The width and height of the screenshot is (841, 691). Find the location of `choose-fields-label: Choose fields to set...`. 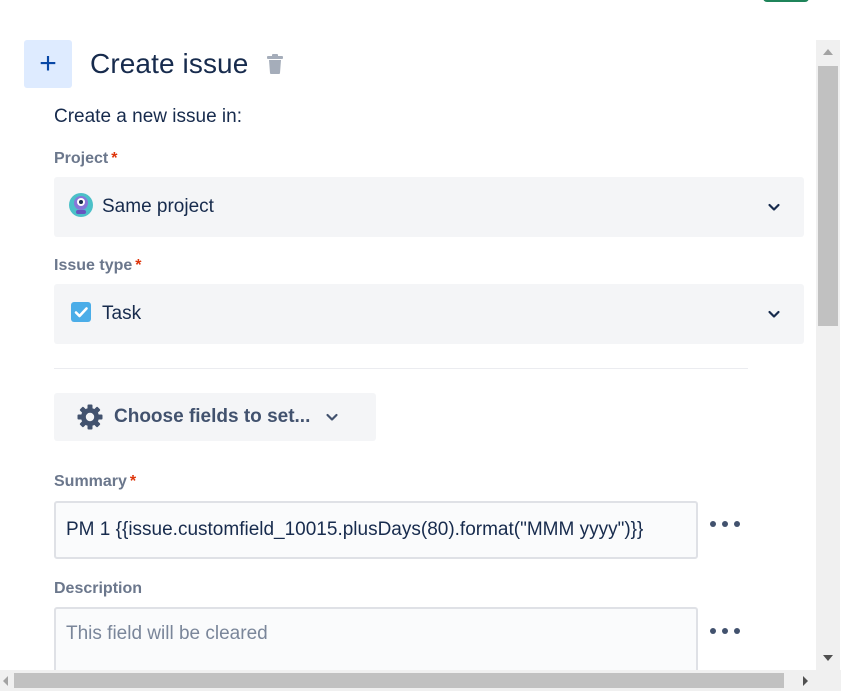

choose-fields-label: Choose fields to set... is located at coordinates (212, 416).